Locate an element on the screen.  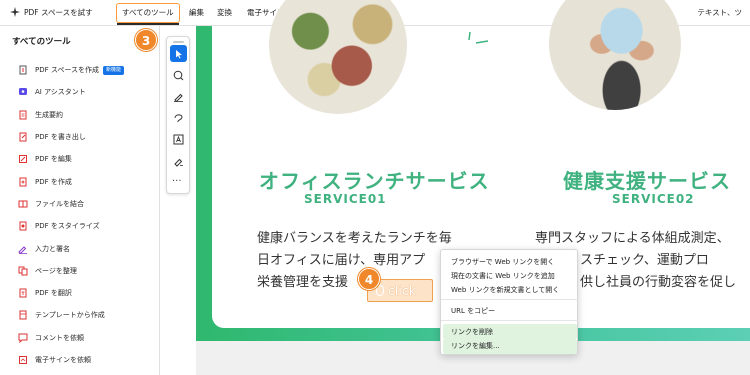
menu-item-open-in-browser: ブラウザーで Web リンクを開く is located at coordinates (502, 262).